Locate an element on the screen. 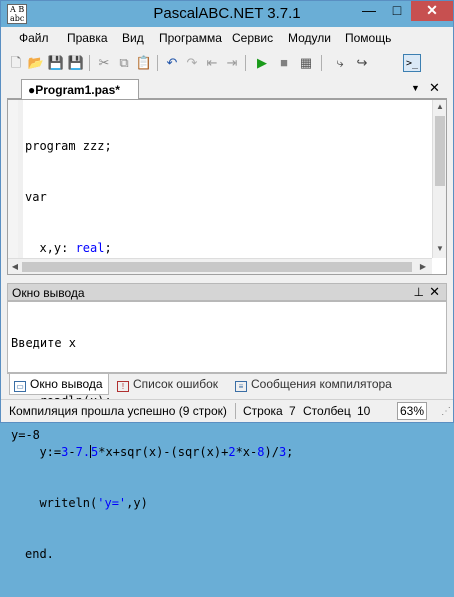 The height and width of the screenshot is (597, 454). code-line: program zzz; is located at coordinates (68, 146).